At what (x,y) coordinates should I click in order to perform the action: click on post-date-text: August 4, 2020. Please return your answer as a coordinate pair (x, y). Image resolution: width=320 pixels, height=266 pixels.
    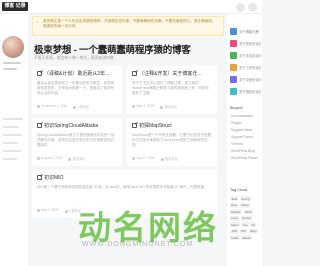
    Looking at the image, I should click on (52, 158).